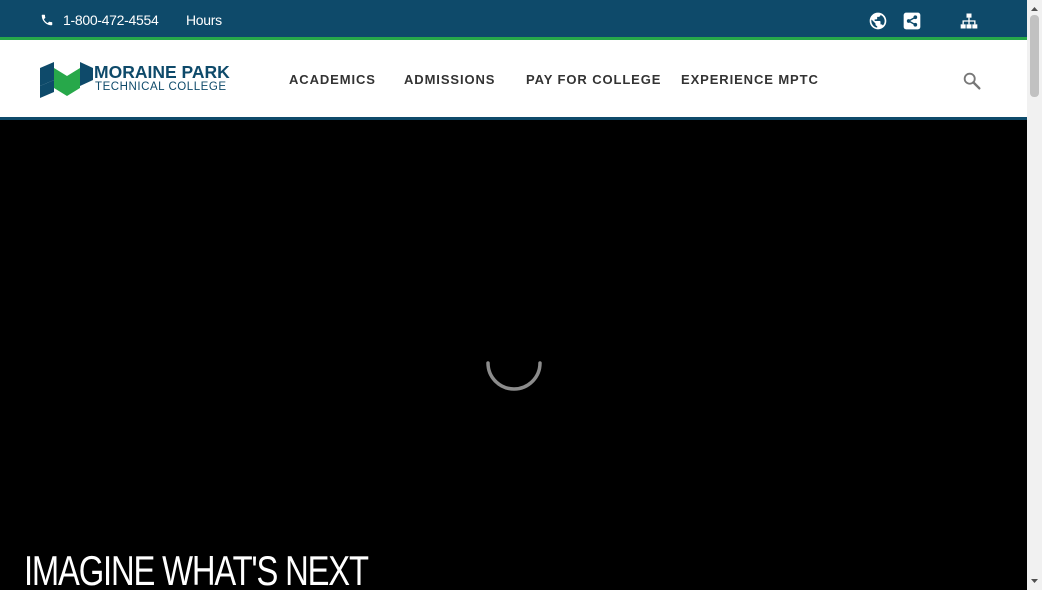 Image resolution: width=1042 pixels, height=590 pixels. What do you see at coordinates (196, 568) in the screenshot?
I see `hero-headline: IMAGINE WHAT'S NEXT` at bounding box center [196, 568].